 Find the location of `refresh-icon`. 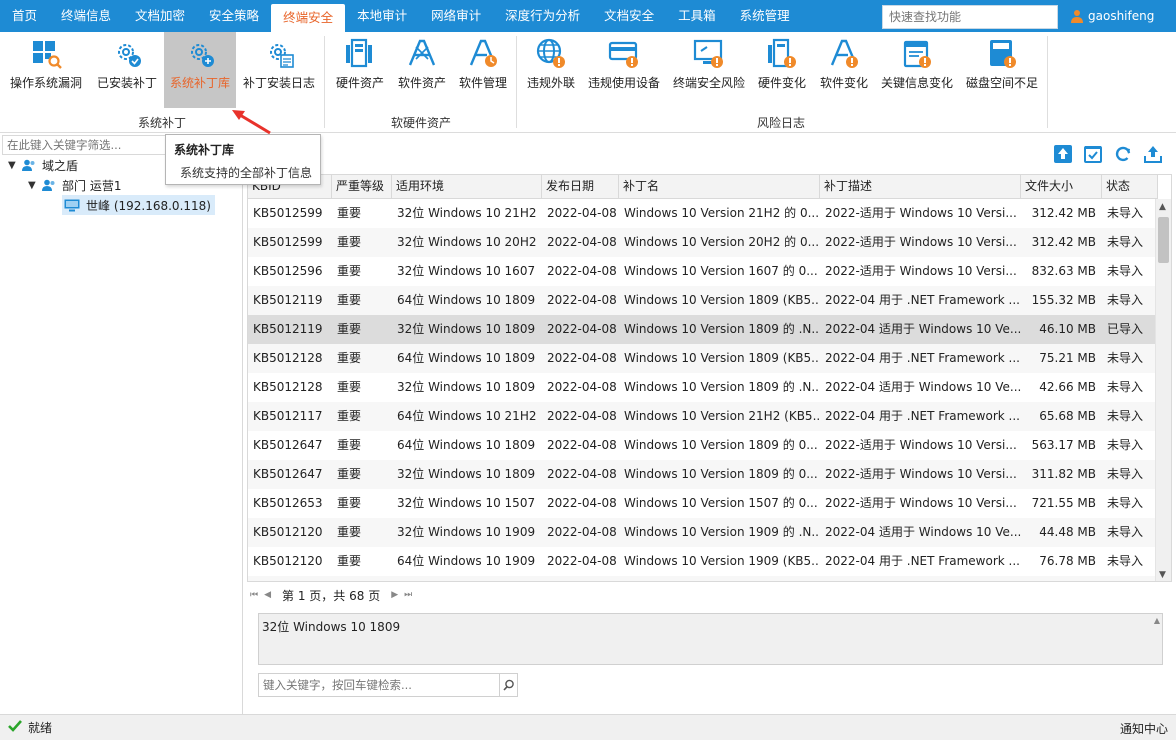

refresh-icon is located at coordinates (1123, 154).